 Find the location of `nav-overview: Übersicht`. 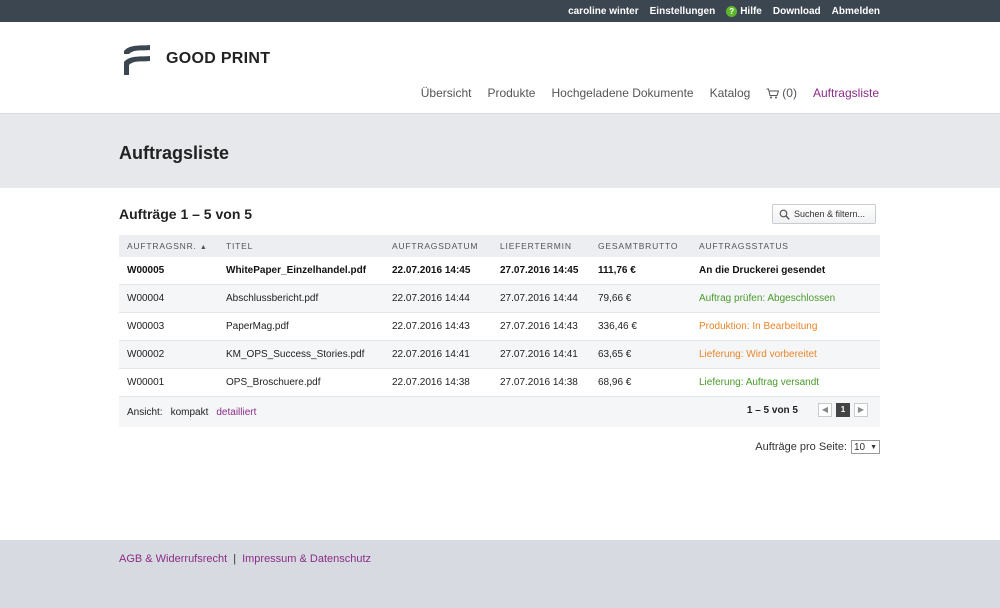

nav-overview: Übersicht is located at coordinates (446, 93).